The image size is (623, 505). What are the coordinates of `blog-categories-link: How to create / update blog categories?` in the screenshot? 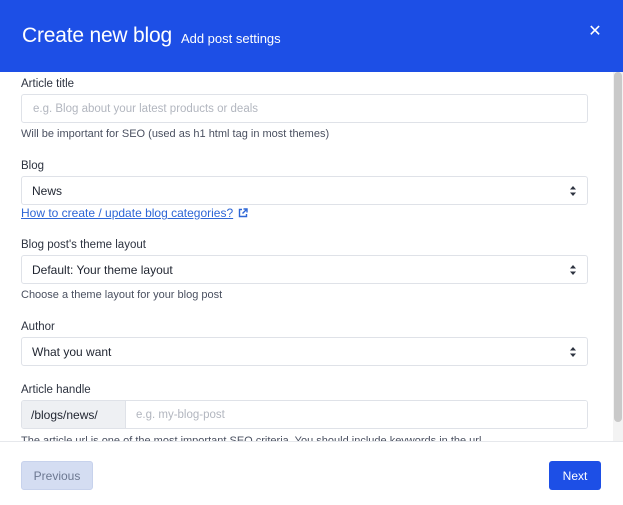 It's located at (134, 213).